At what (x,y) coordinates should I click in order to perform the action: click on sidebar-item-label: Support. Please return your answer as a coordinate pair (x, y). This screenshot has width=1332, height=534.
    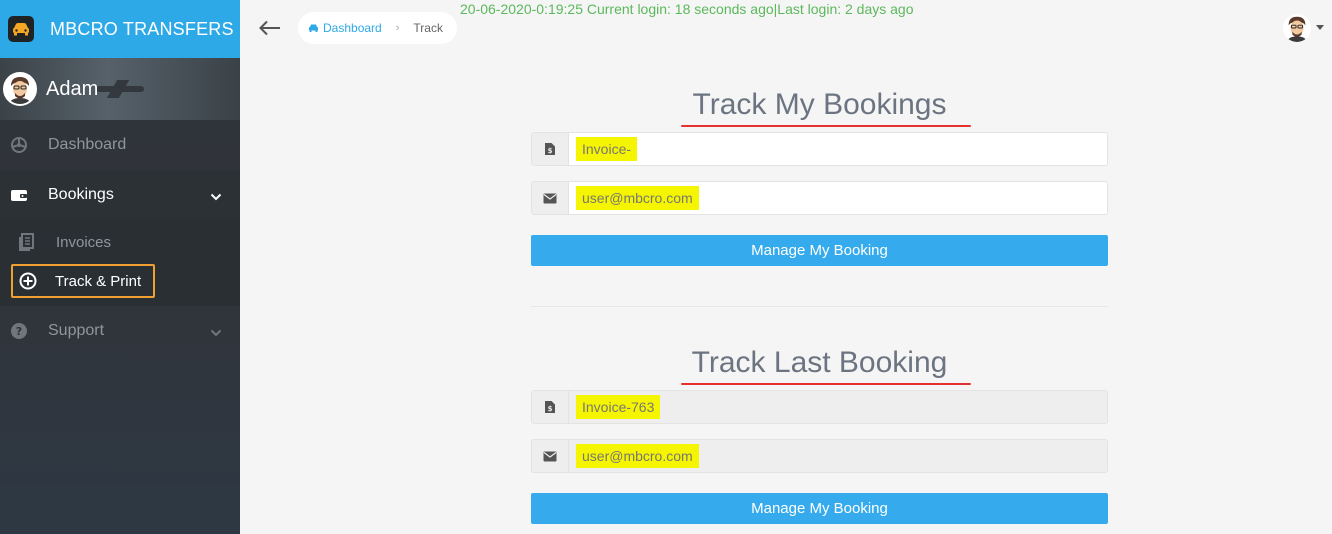
    Looking at the image, I should click on (76, 330).